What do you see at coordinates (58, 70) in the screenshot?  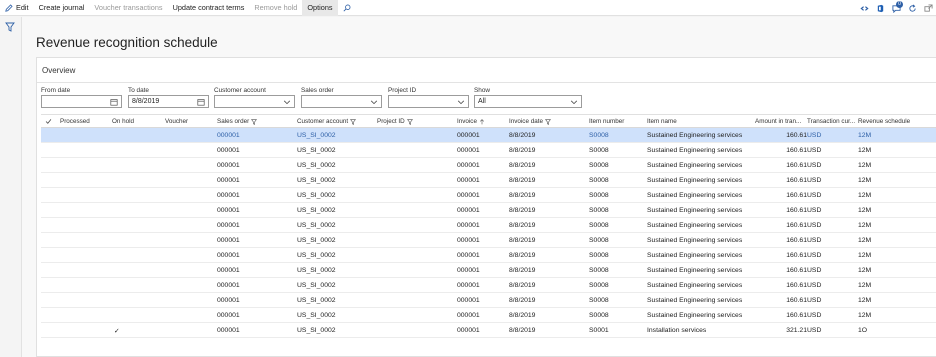 I see `section-header: Overview` at bounding box center [58, 70].